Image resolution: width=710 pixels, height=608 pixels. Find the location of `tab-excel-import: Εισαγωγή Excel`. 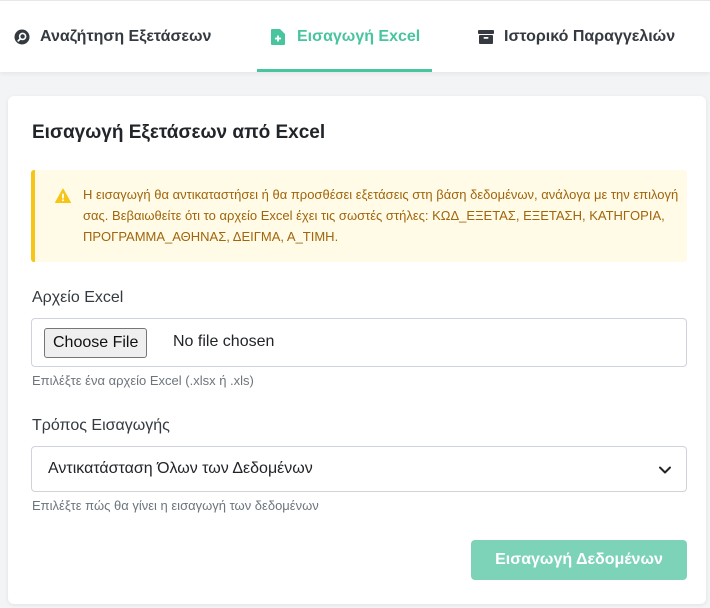

tab-excel-import: Εισαγωγή Excel is located at coordinates (344, 37).